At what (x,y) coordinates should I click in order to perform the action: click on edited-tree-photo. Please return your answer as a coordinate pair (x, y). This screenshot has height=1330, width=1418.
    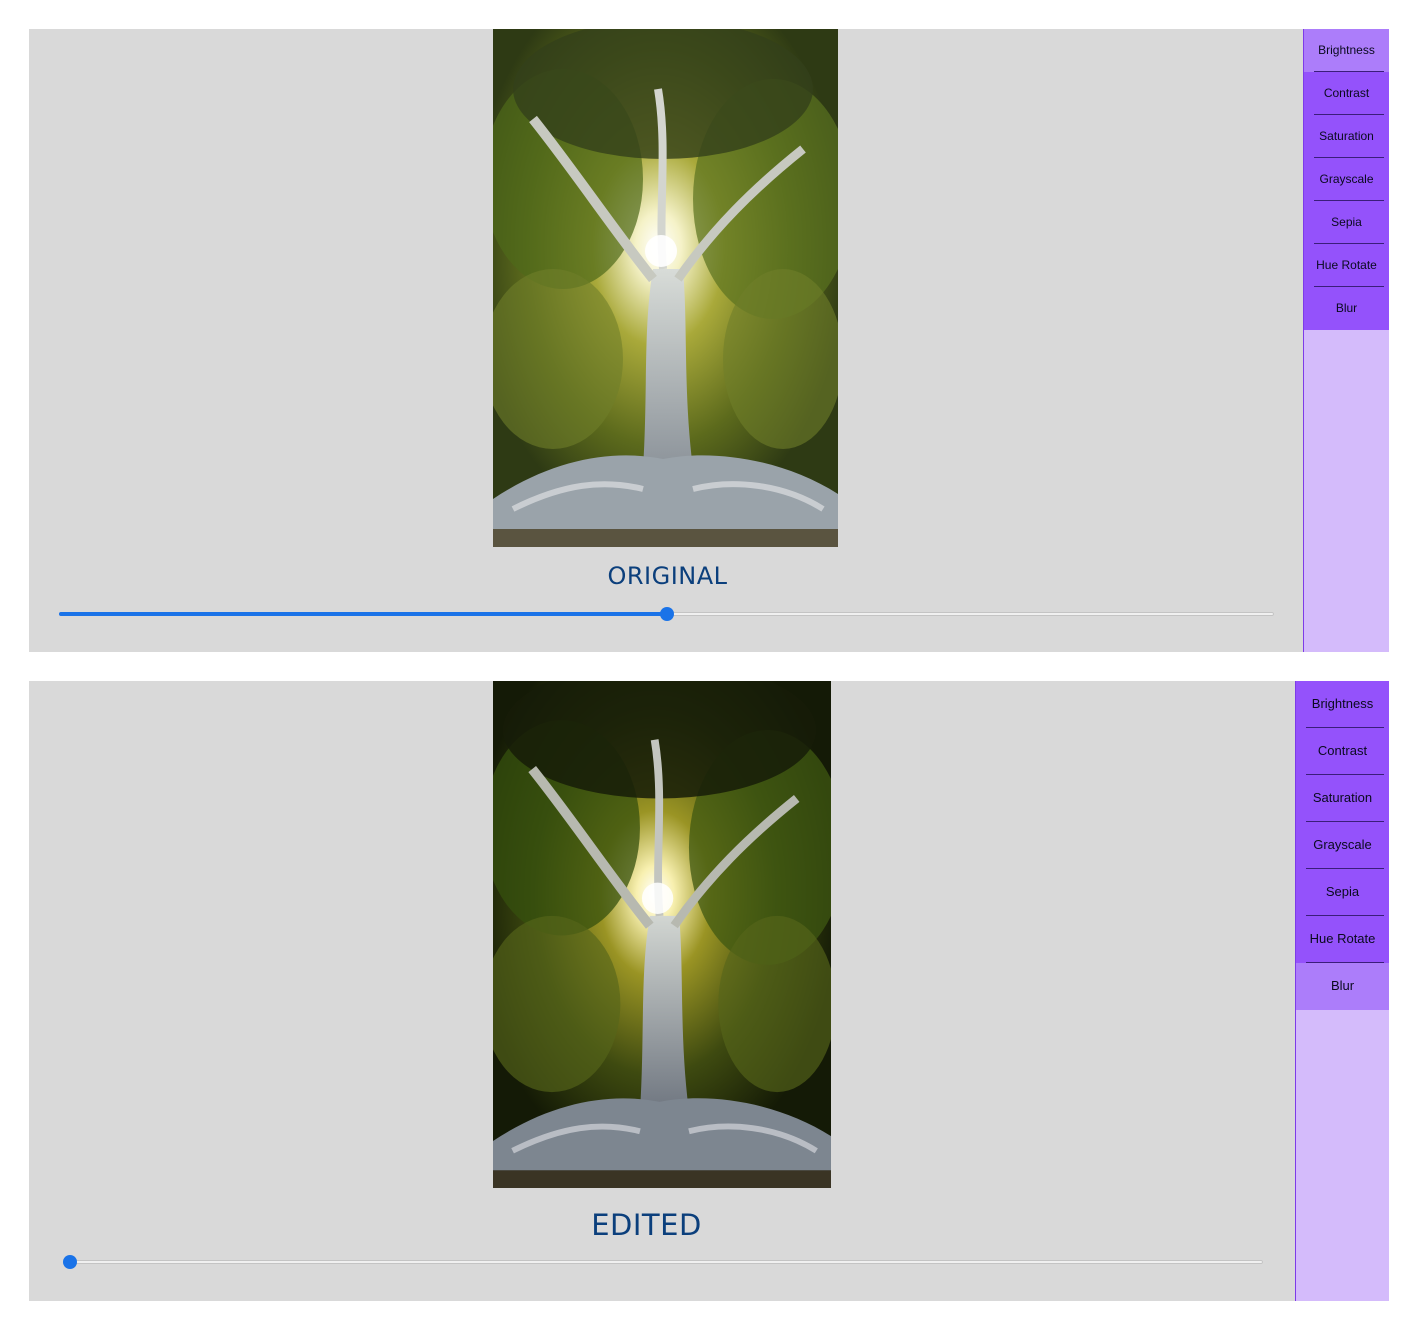
    Looking at the image, I should click on (662, 934).